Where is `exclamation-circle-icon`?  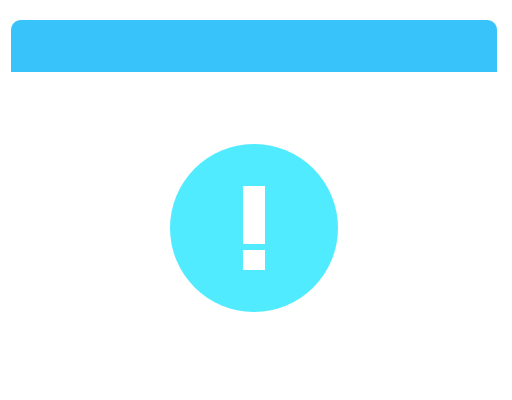
exclamation-circle-icon is located at coordinates (254, 228).